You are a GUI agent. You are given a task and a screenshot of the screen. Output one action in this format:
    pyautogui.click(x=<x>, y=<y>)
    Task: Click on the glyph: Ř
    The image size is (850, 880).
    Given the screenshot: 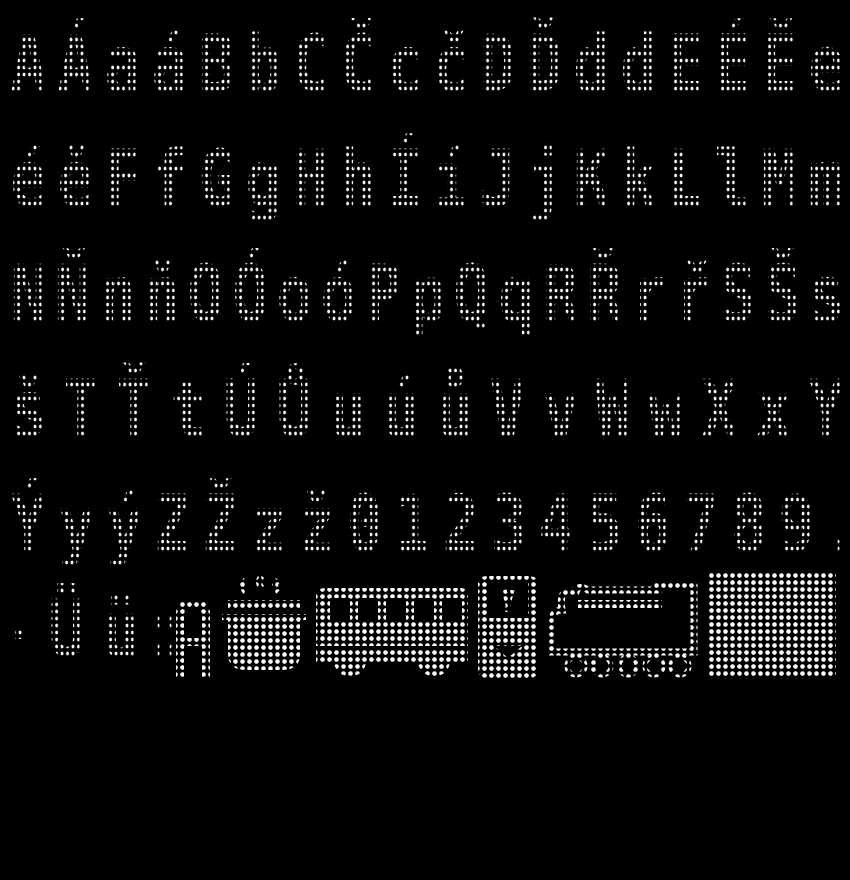 What is the action you would take?
    pyautogui.click(x=605, y=295)
    